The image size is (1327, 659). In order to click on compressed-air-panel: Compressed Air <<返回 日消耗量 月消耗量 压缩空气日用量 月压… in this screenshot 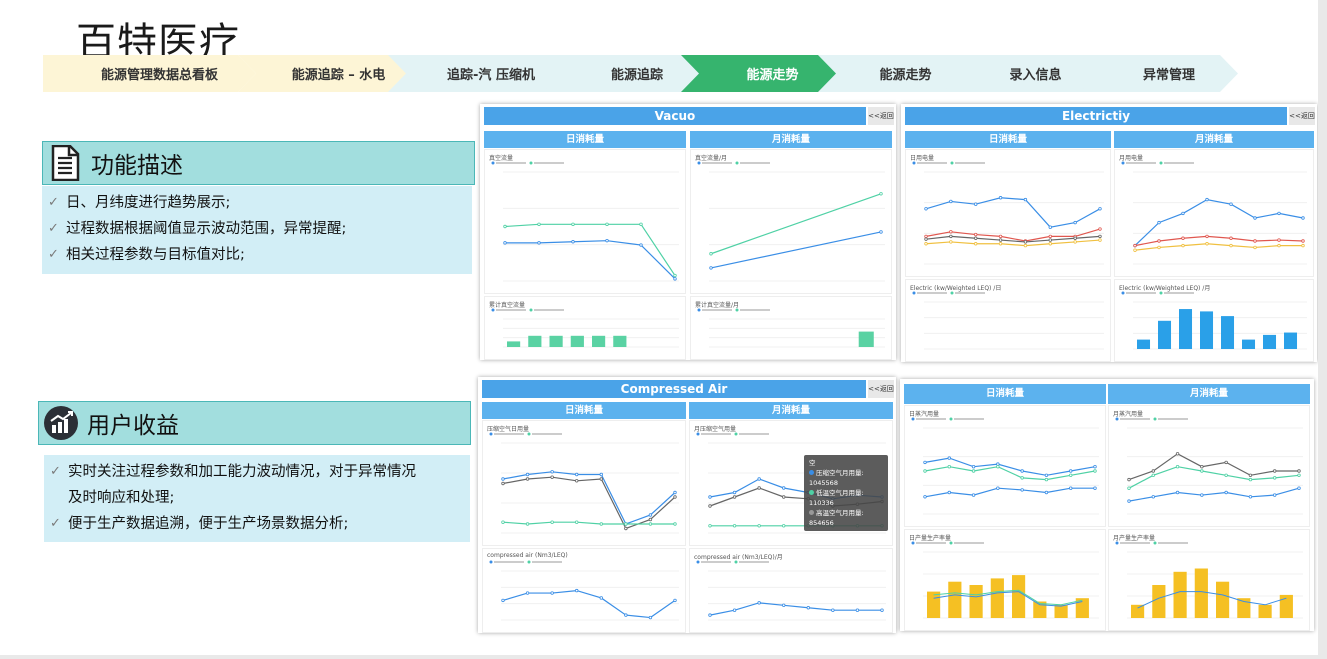, I will do `click(687, 505)`.